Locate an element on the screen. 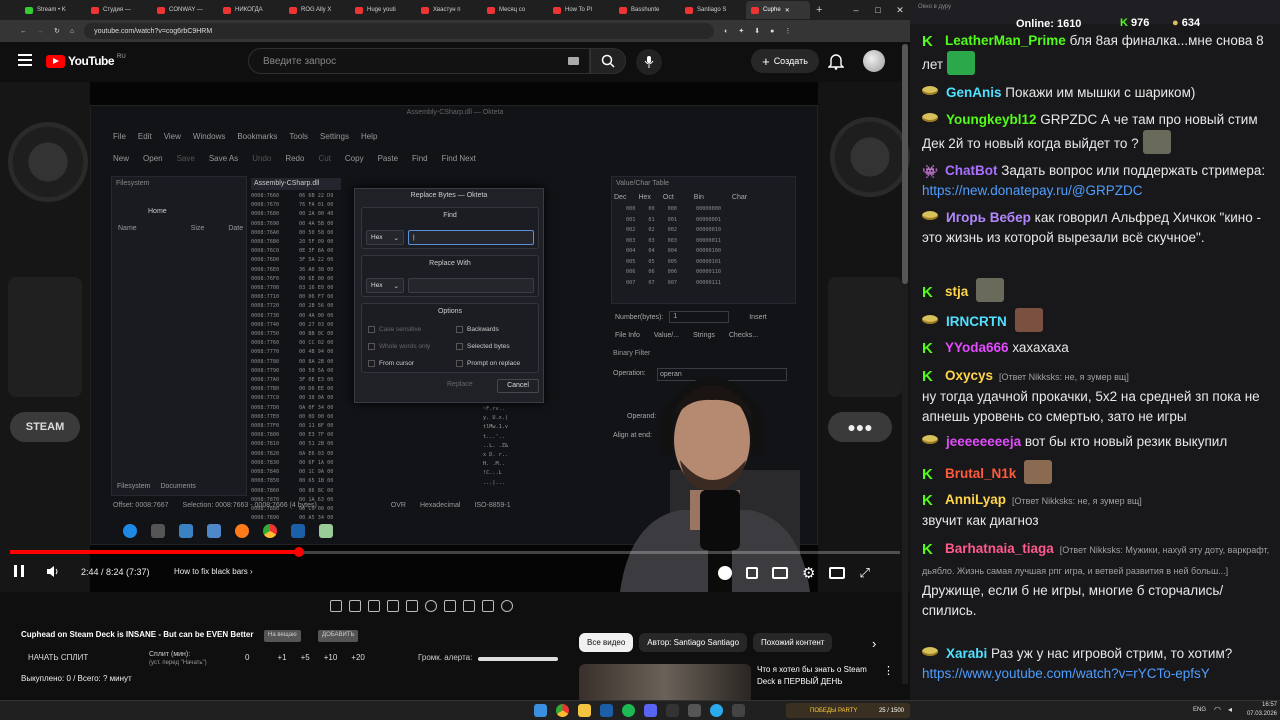 The height and width of the screenshot is (720, 1280). subtitles-icon is located at coordinates (780, 573).